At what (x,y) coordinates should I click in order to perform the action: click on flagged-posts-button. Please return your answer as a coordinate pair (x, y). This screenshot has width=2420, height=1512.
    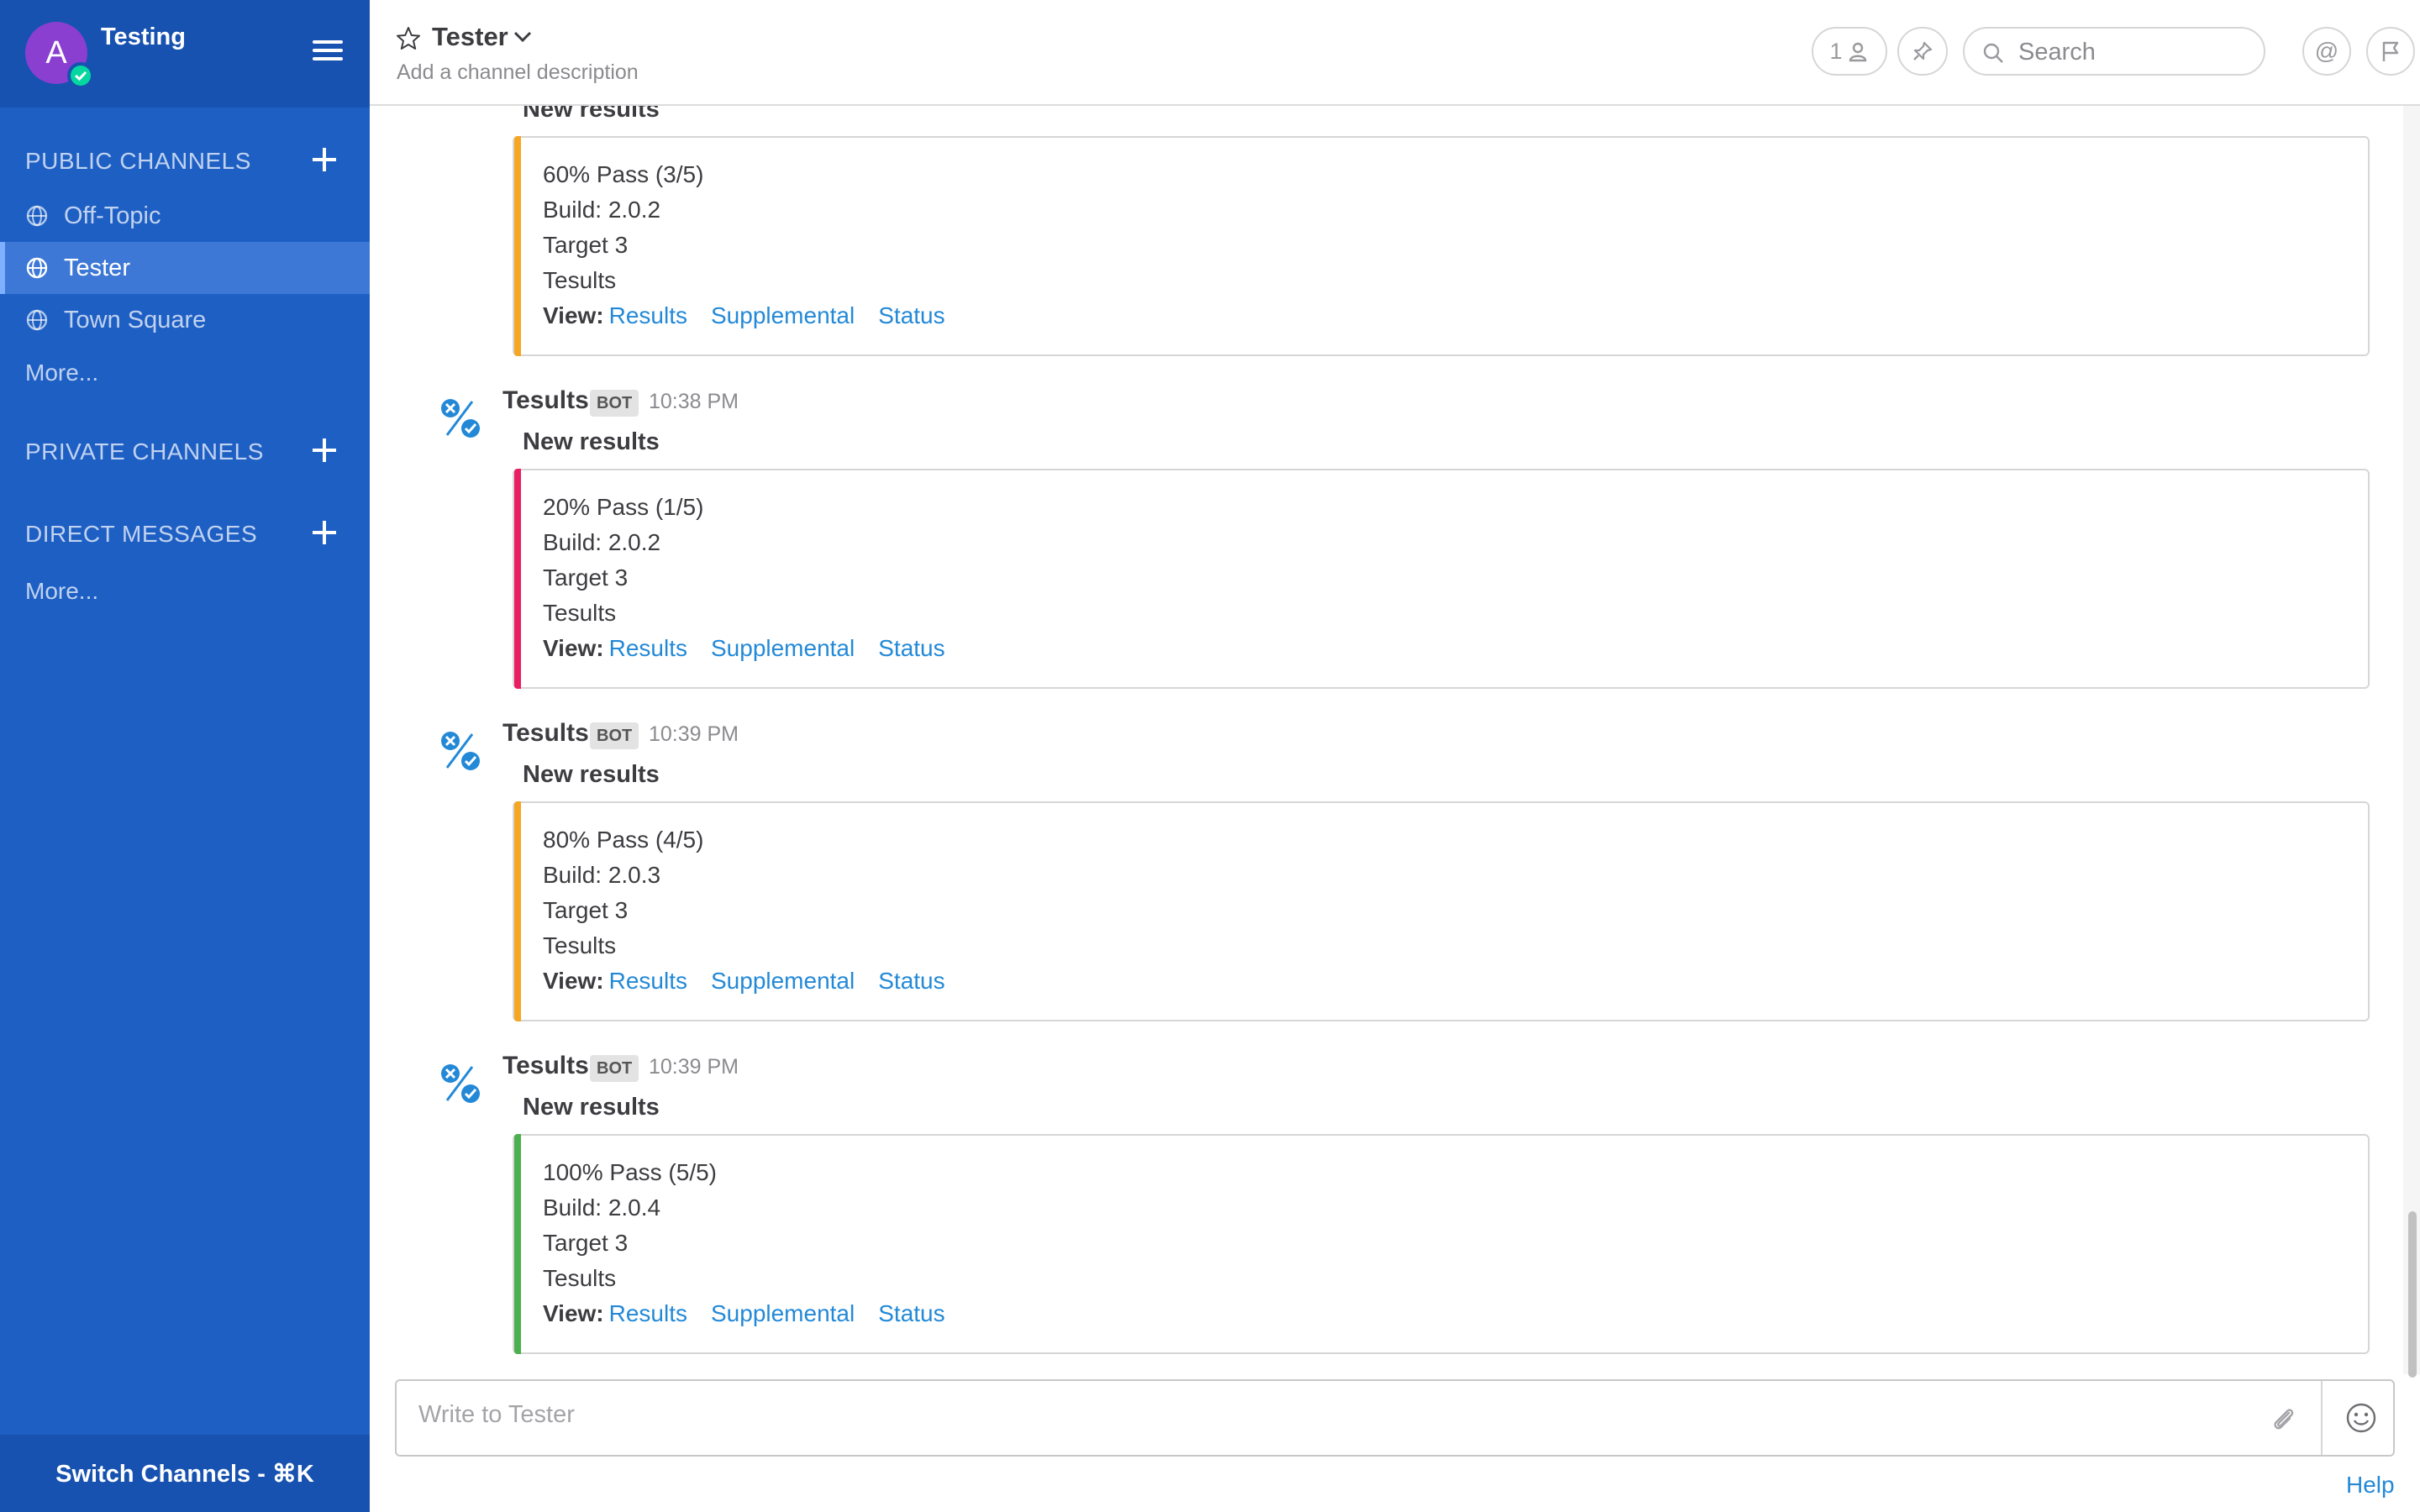
    Looking at the image, I should click on (2390, 51).